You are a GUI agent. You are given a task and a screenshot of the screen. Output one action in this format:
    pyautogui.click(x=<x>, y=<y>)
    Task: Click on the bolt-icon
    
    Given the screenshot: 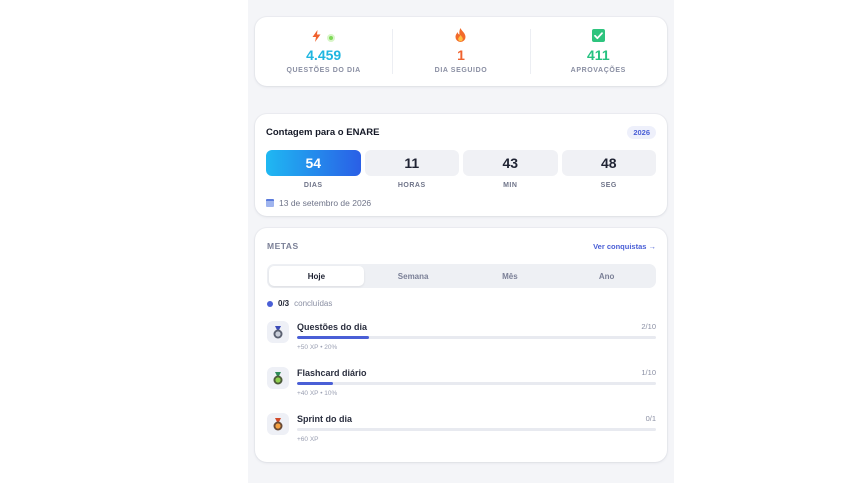 What is the action you would take?
    pyautogui.click(x=316, y=38)
    